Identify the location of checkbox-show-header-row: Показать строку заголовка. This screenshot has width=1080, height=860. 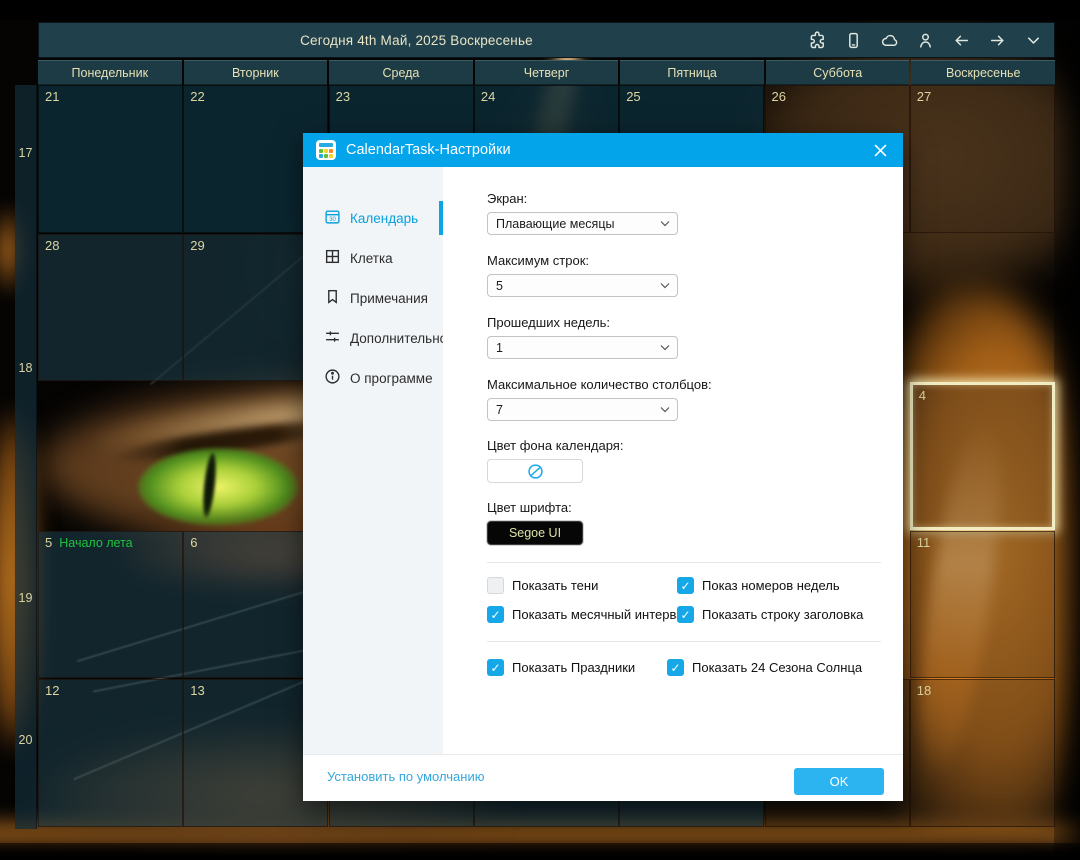
(770, 614).